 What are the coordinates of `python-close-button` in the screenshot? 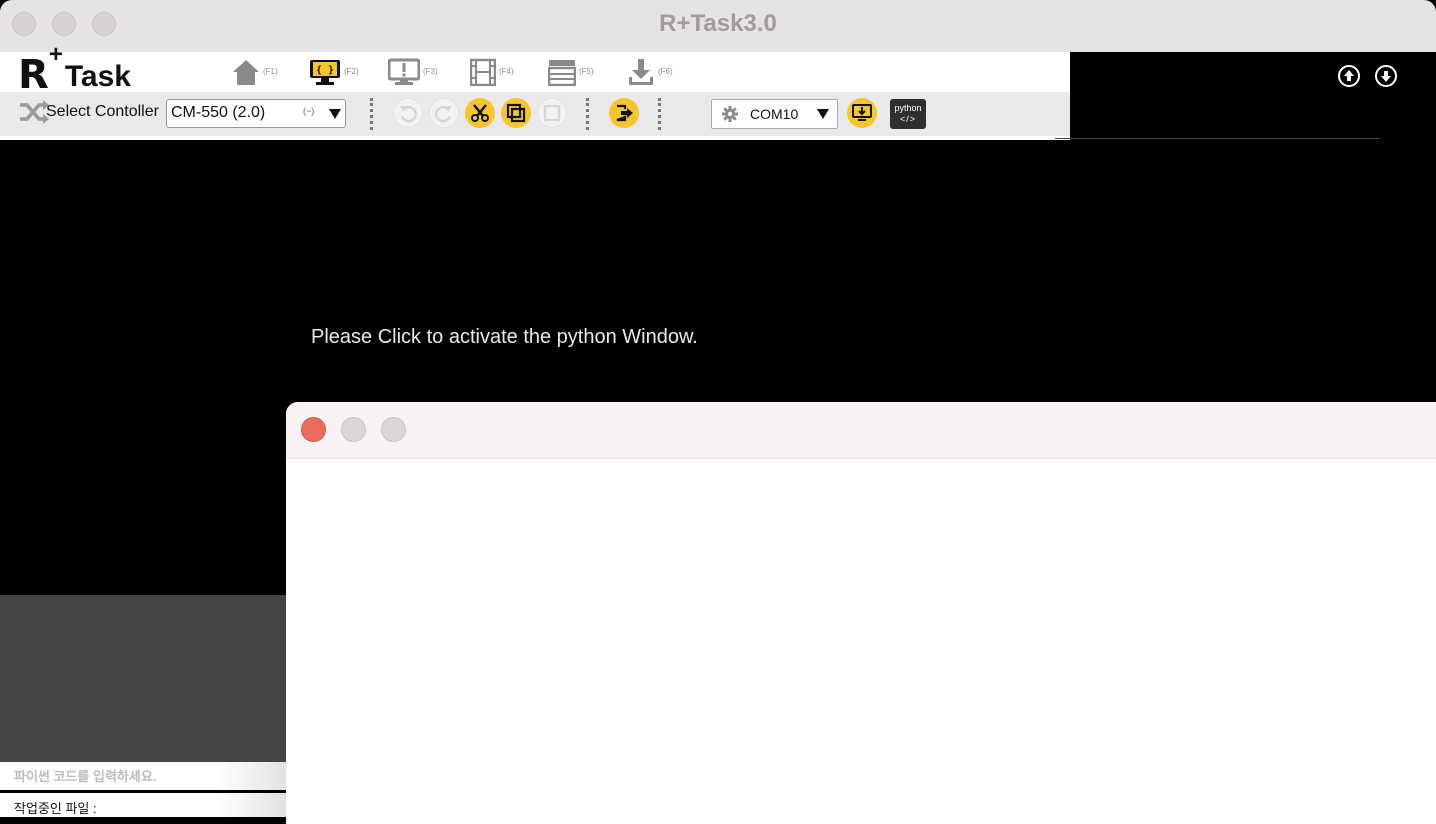 It's located at (313, 429).